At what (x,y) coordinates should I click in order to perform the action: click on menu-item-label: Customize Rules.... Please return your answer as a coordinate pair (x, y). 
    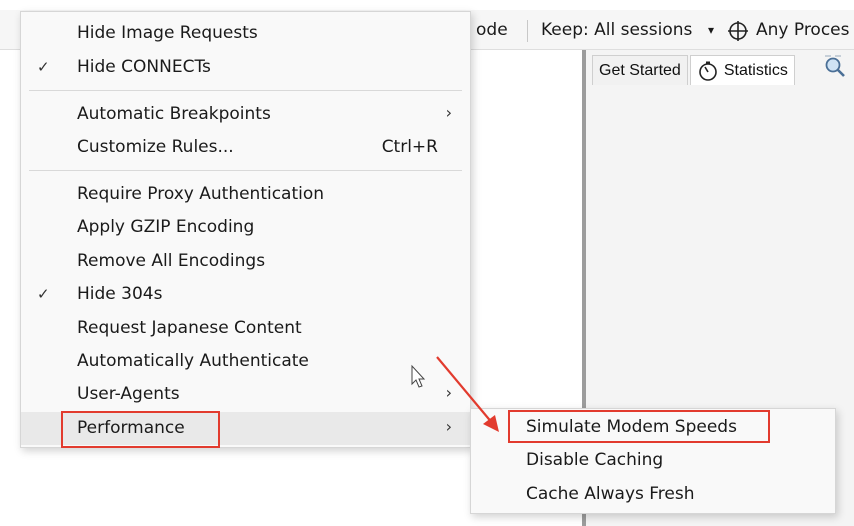
    Looking at the image, I should click on (155, 147).